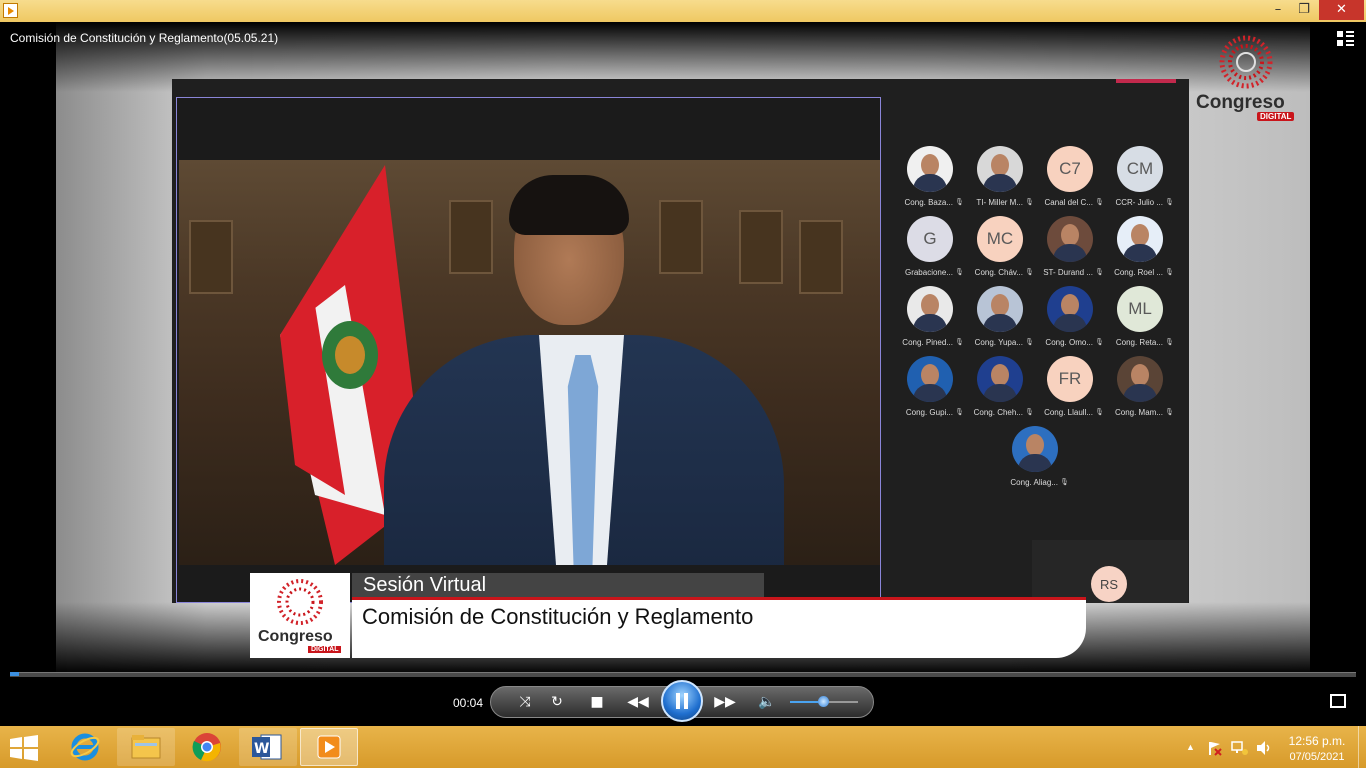 This screenshot has height=768, width=1366. What do you see at coordinates (10, 10) in the screenshot?
I see `media-player-app-icon` at bounding box center [10, 10].